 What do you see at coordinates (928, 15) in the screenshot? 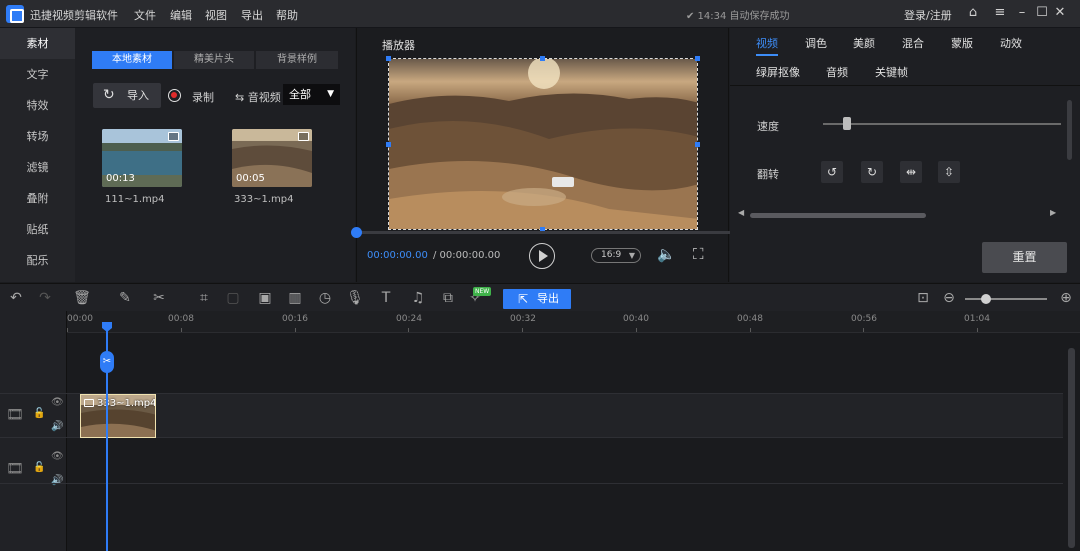
I see `login-link: 登录/注册` at bounding box center [928, 15].